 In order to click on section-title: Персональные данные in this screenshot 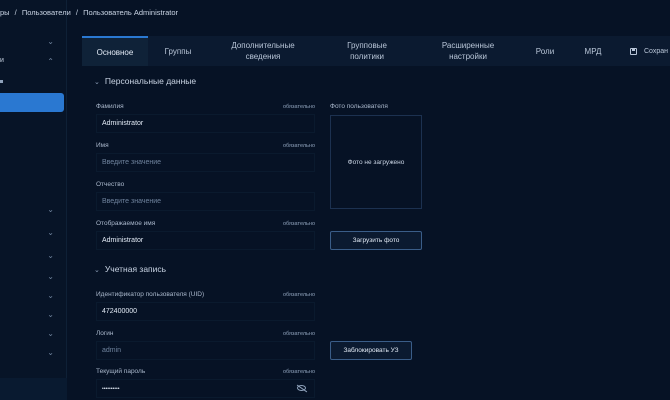, I will do `click(150, 81)`.